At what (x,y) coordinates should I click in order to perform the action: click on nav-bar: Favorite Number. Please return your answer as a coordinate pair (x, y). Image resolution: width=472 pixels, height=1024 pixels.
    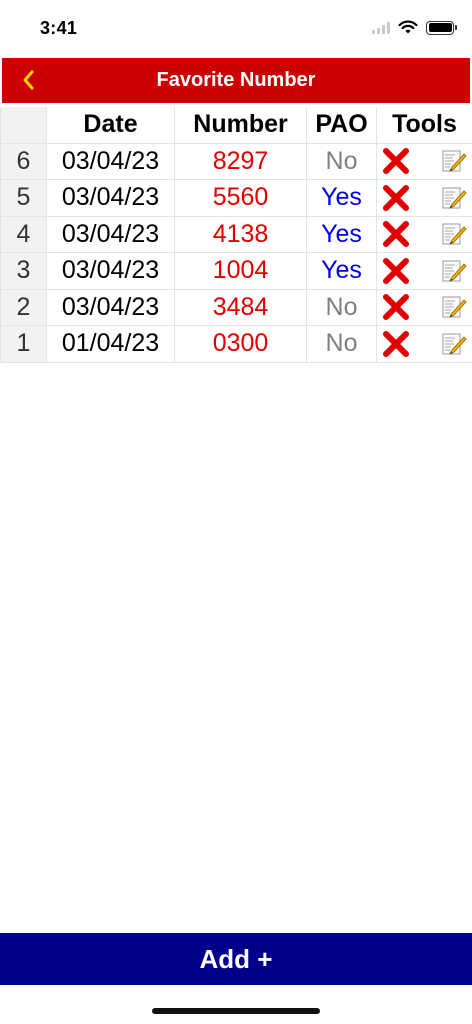
    Looking at the image, I should click on (236, 80).